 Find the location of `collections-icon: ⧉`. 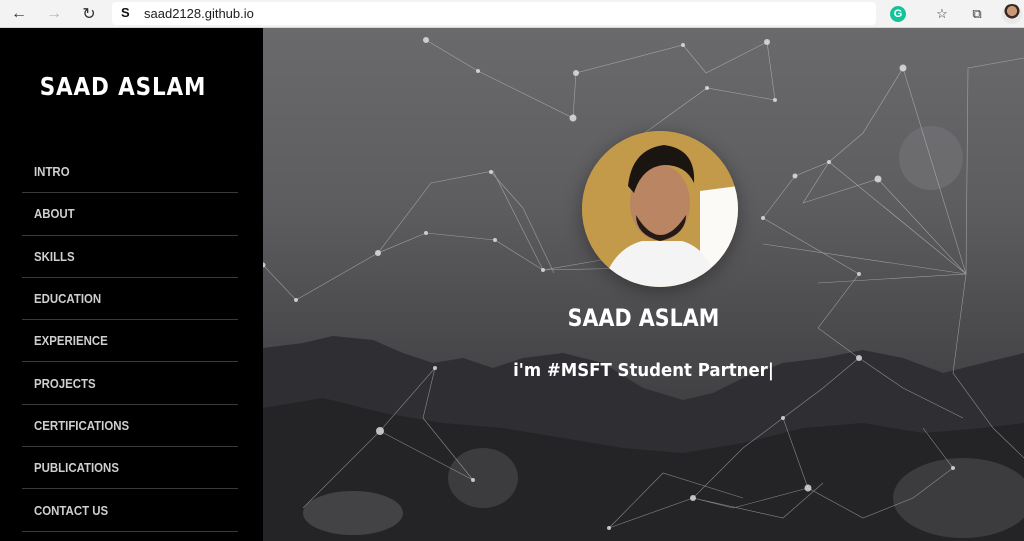

collections-icon: ⧉ is located at coordinates (977, 14).